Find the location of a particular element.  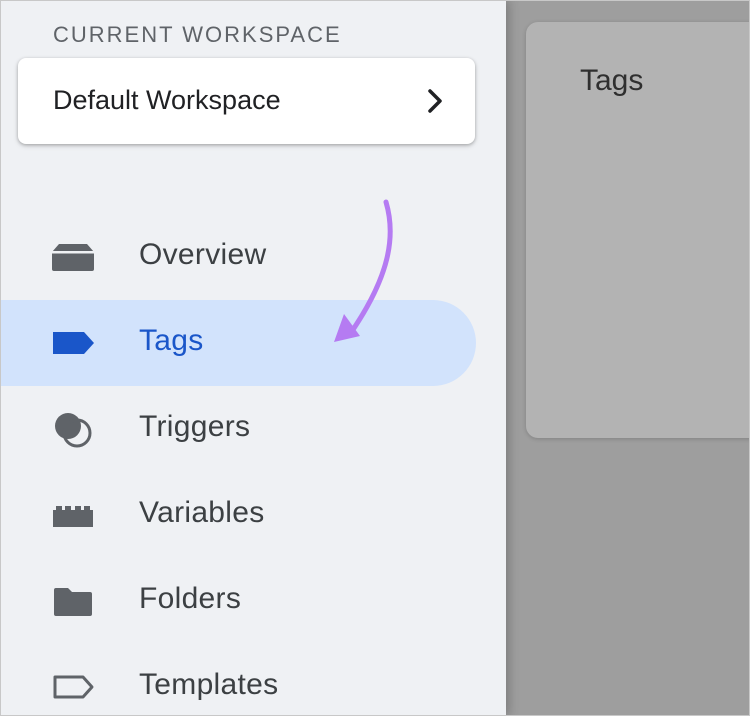

nav-label-variables: Variables is located at coordinates (202, 512).